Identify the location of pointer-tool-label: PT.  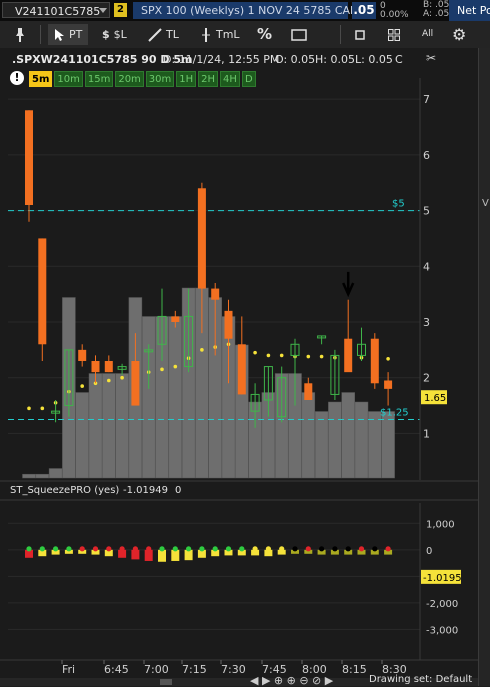
(76, 34).